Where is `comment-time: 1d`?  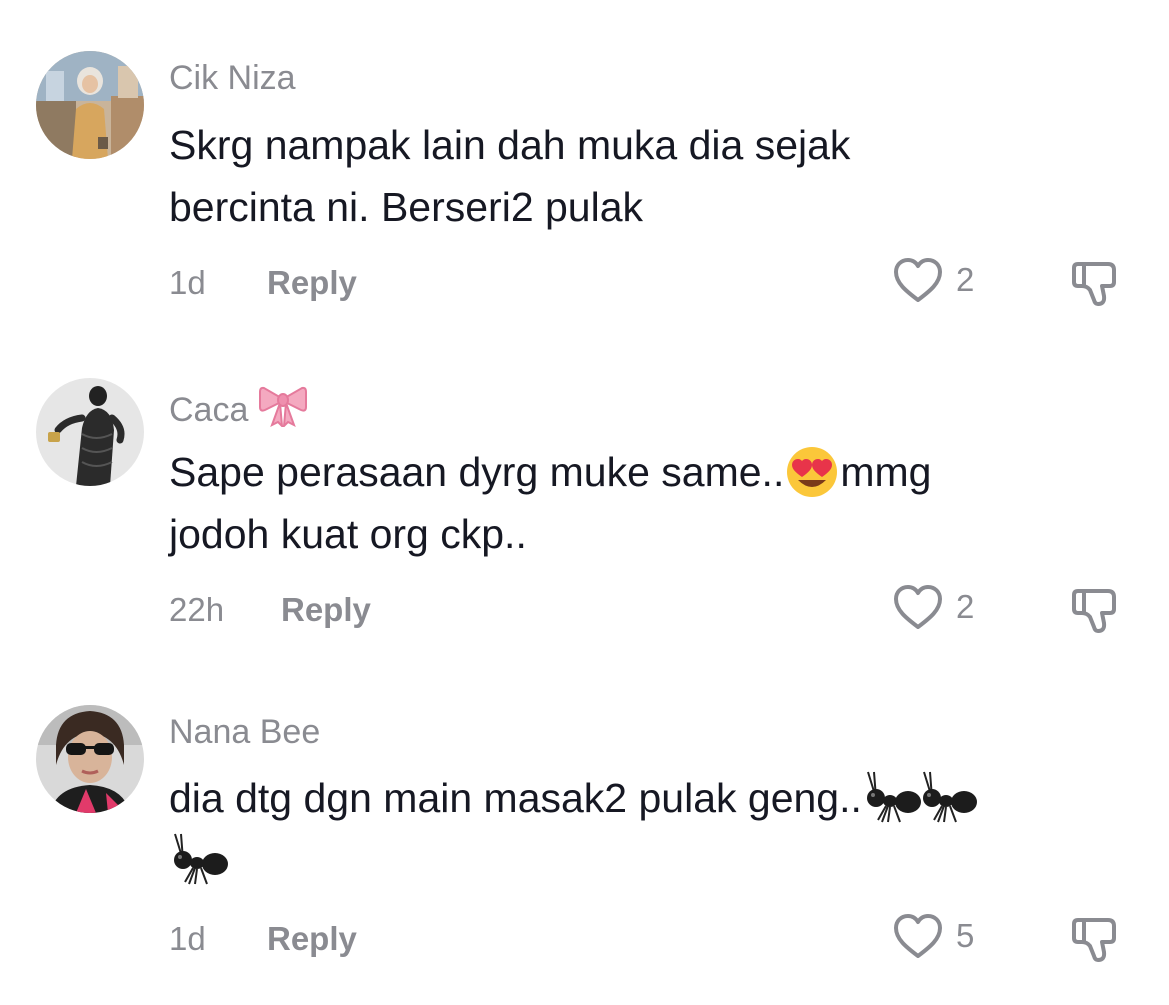
comment-time: 1d is located at coordinates (187, 938).